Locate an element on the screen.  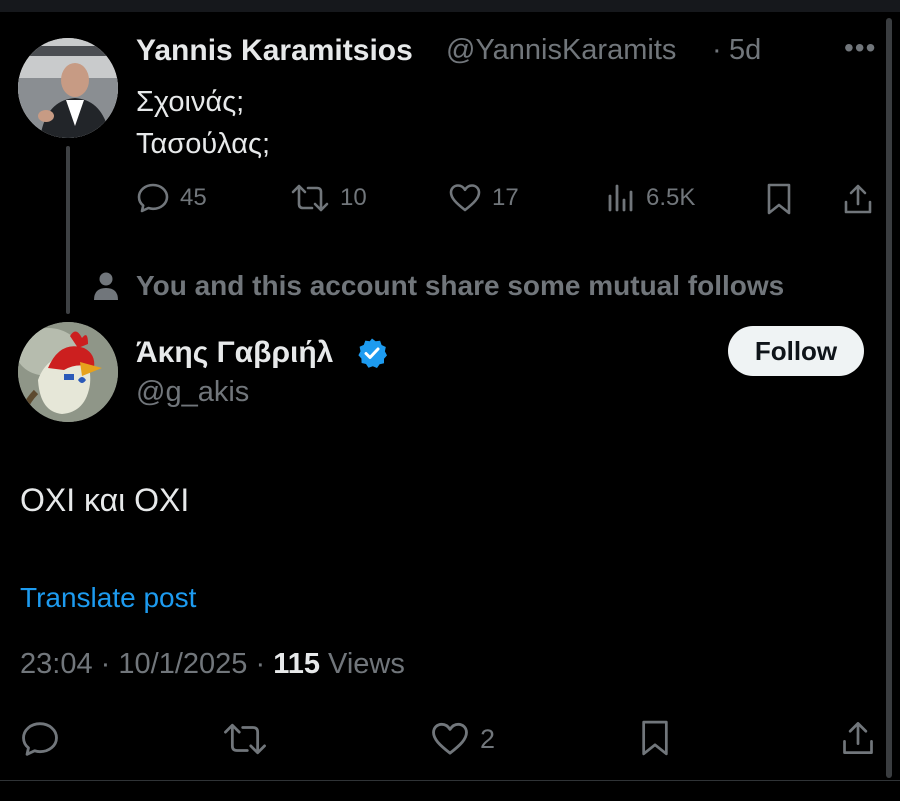
tweet-text-line: Σχοινάς; is located at coordinates (190, 102).